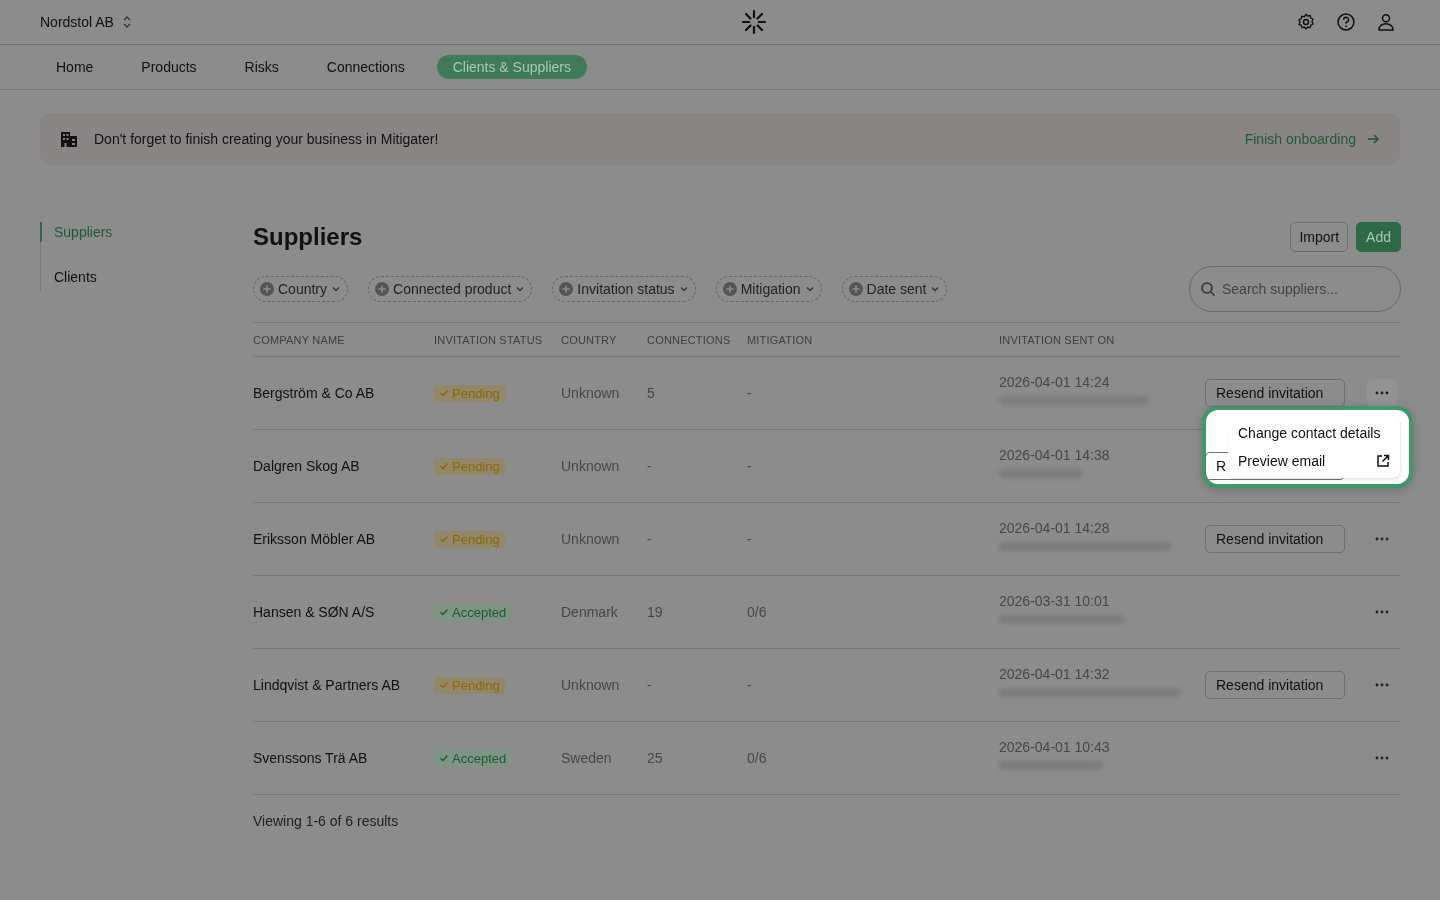 The height and width of the screenshot is (900, 1440). Describe the element at coordinates (689, 339) in the screenshot. I see `column-header: CONNECTIONS` at that location.